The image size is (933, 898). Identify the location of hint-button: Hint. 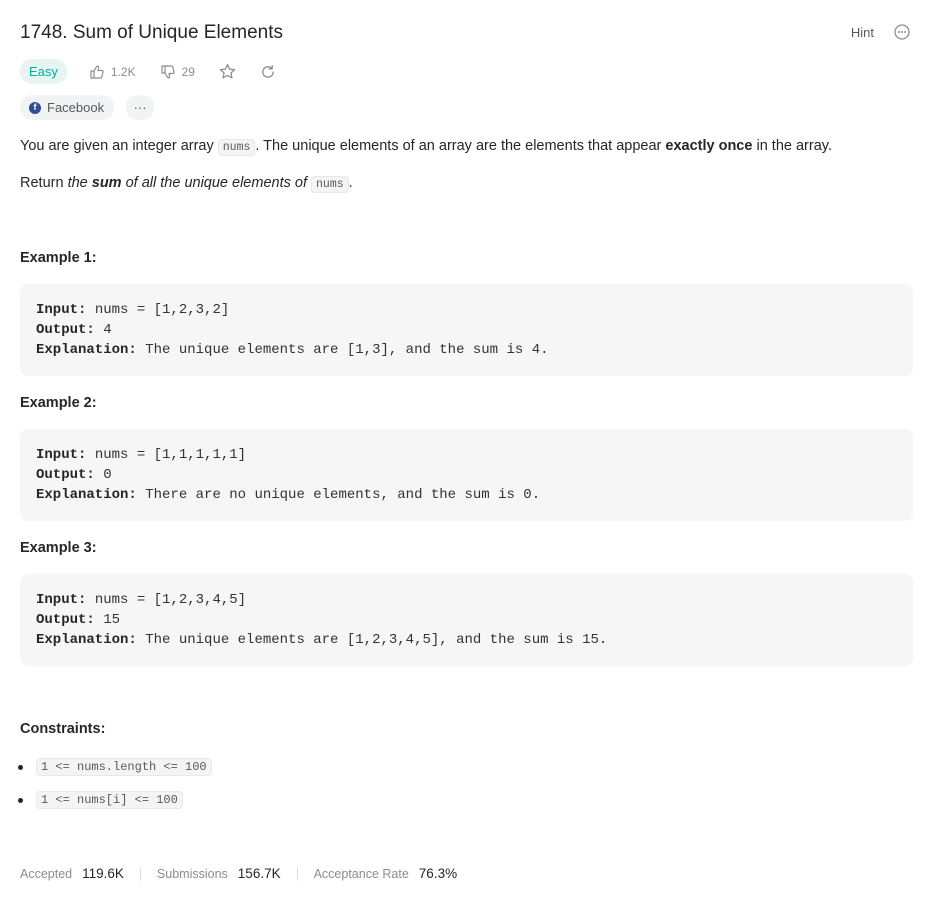
(862, 32).